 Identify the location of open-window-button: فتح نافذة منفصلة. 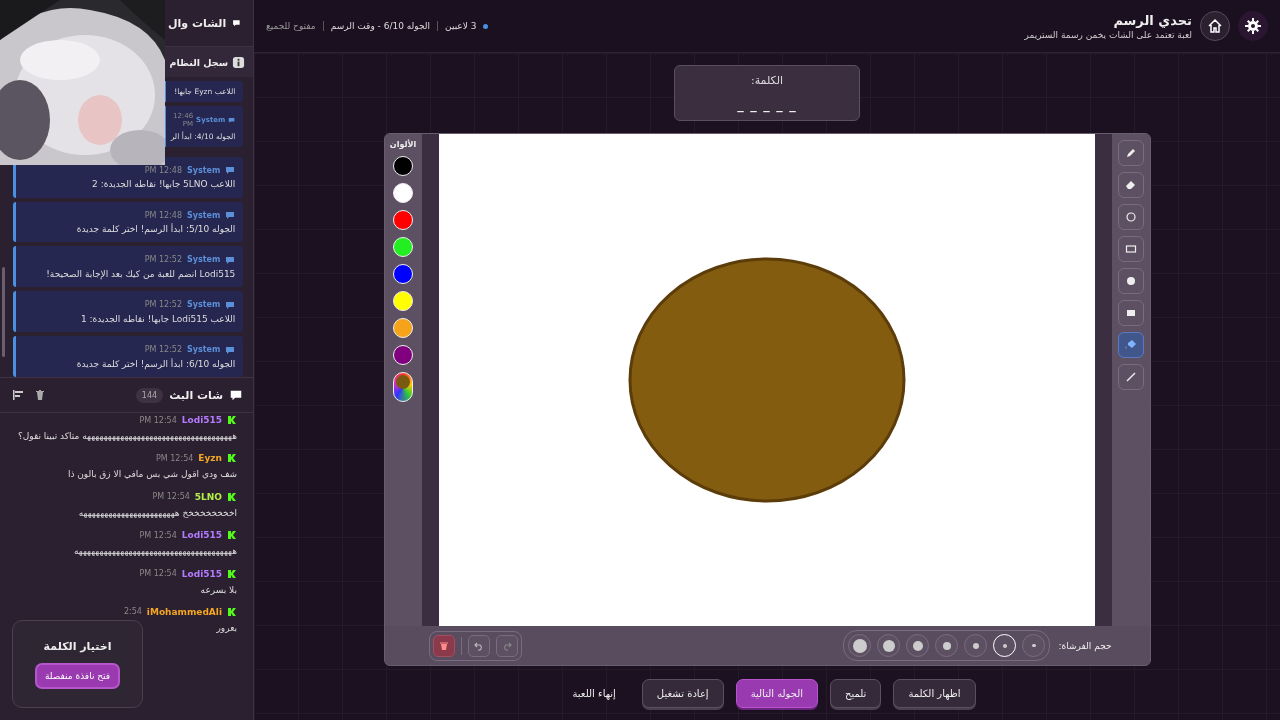
(77, 675).